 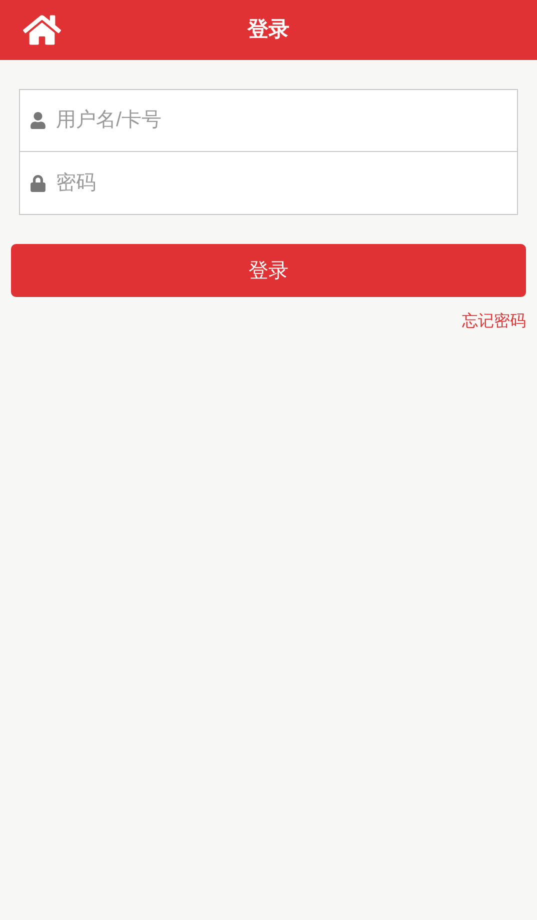 What do you see at coordinates (268, 270) in the screenshot?
I see `login-button: 登录` at bounding box center [268, 270].